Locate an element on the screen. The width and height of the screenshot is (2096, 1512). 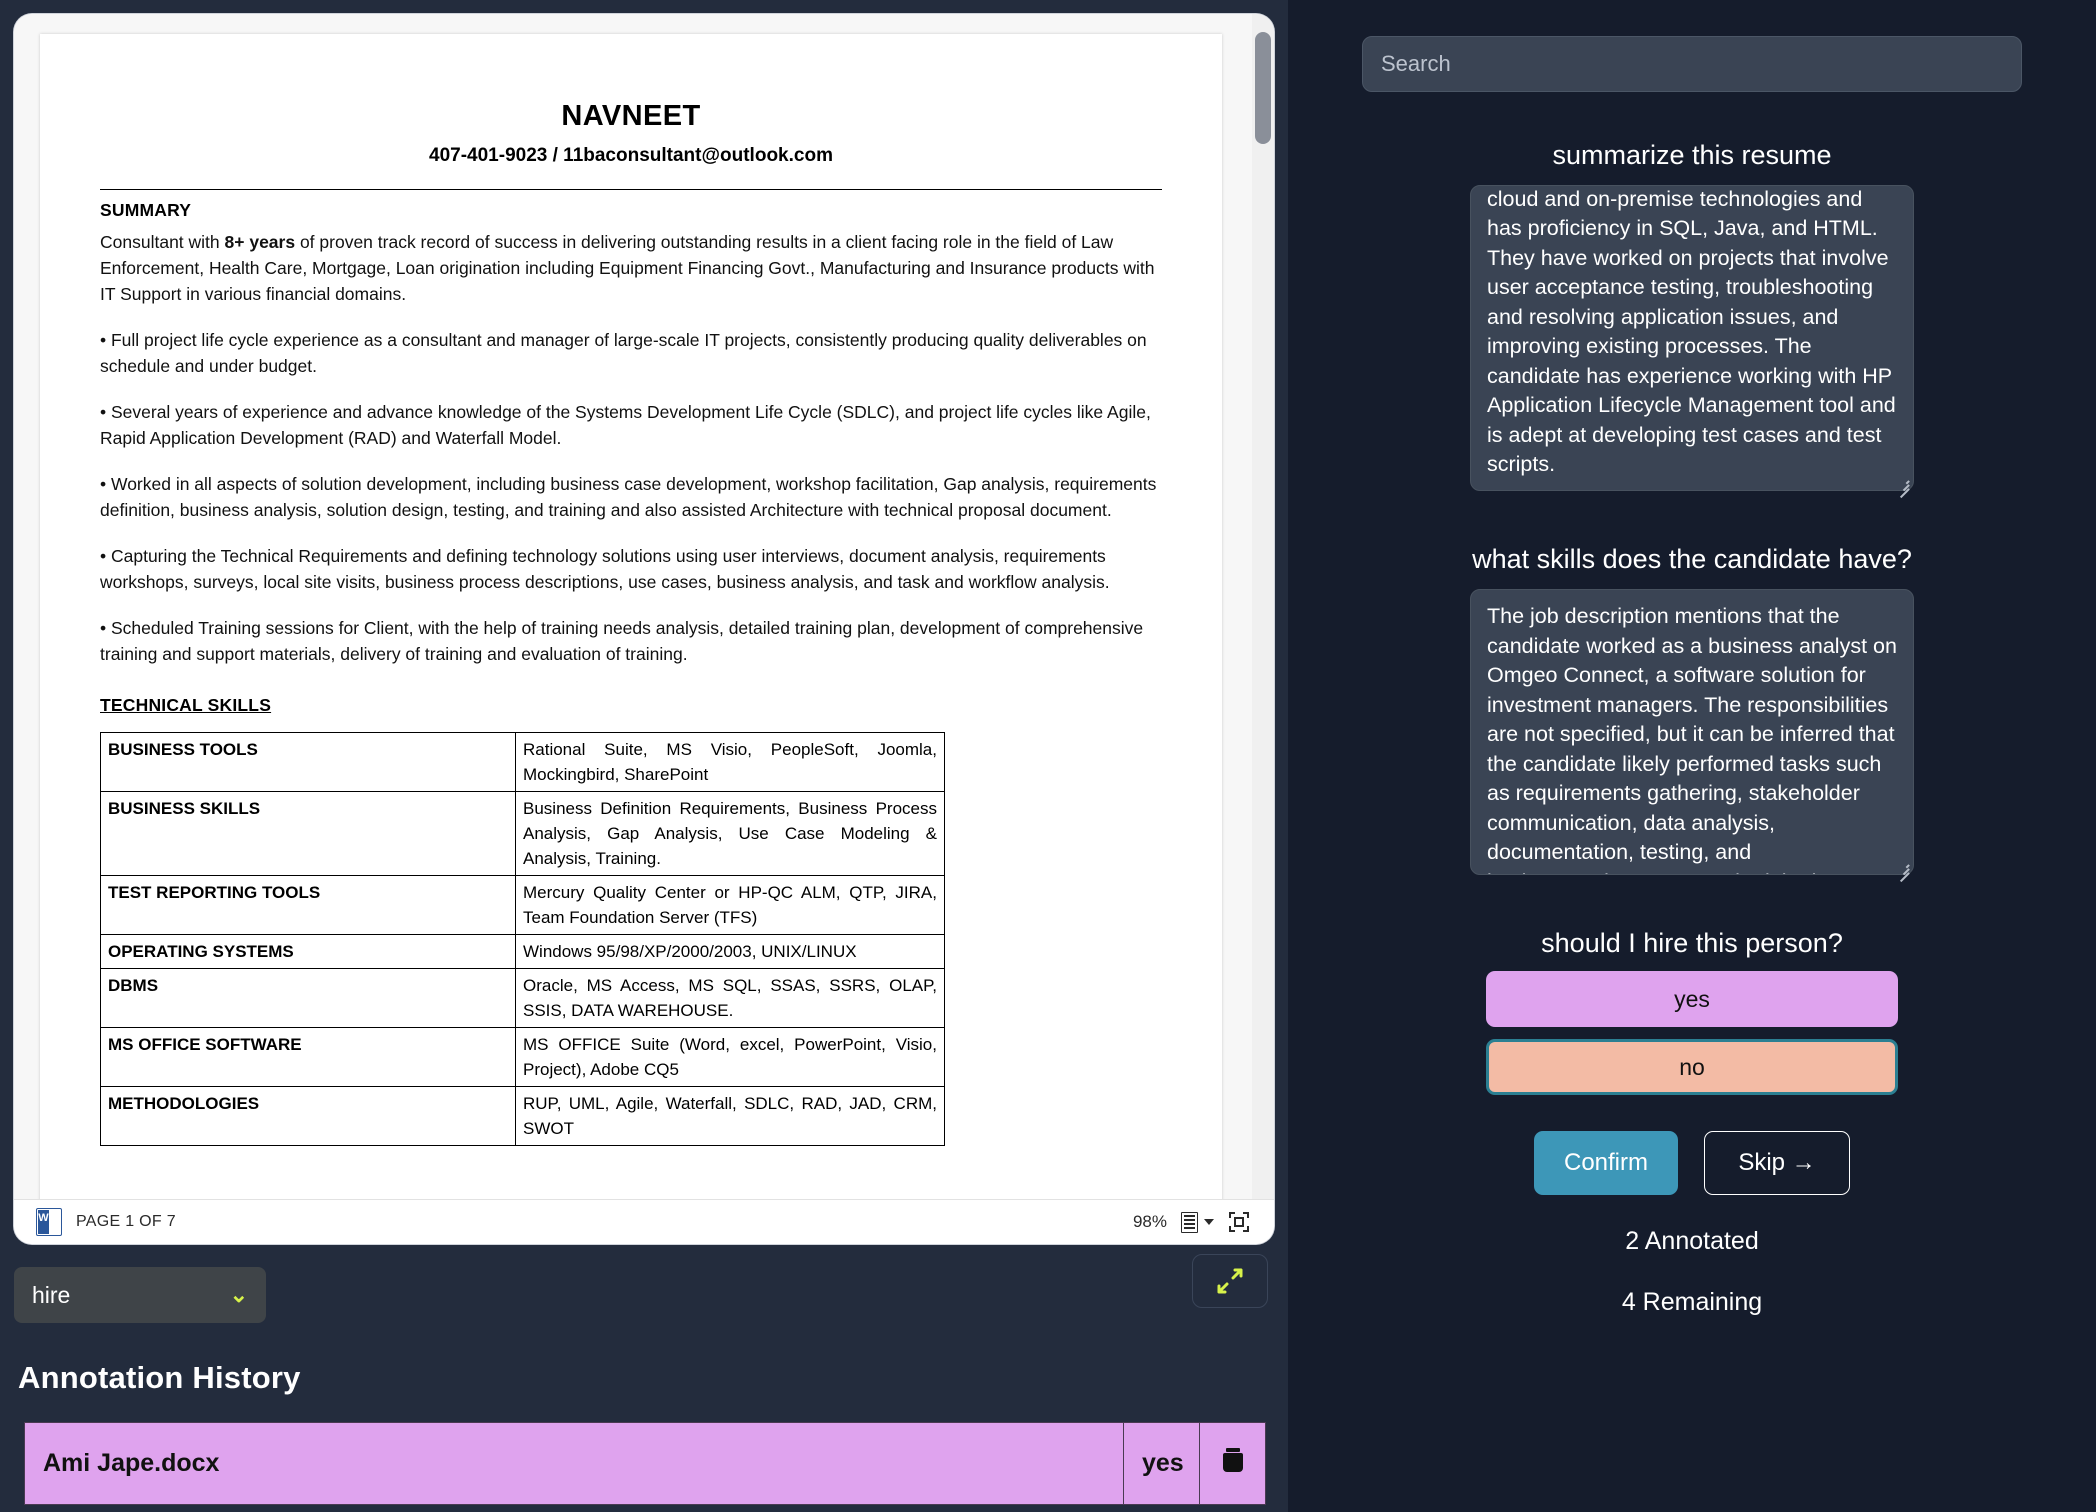
page-layout-button is located at coordinates (1197, 1222).